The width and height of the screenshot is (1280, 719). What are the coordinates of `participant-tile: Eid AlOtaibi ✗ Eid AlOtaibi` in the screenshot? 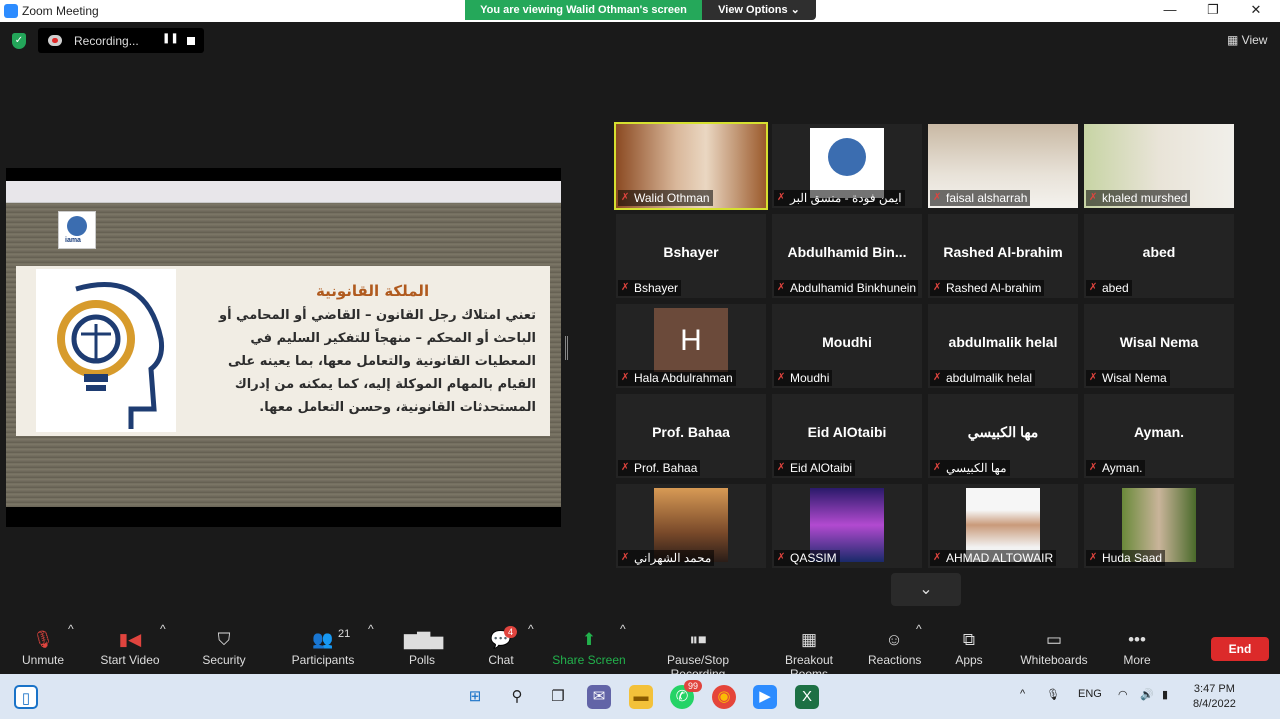 It's located at (847, 436).